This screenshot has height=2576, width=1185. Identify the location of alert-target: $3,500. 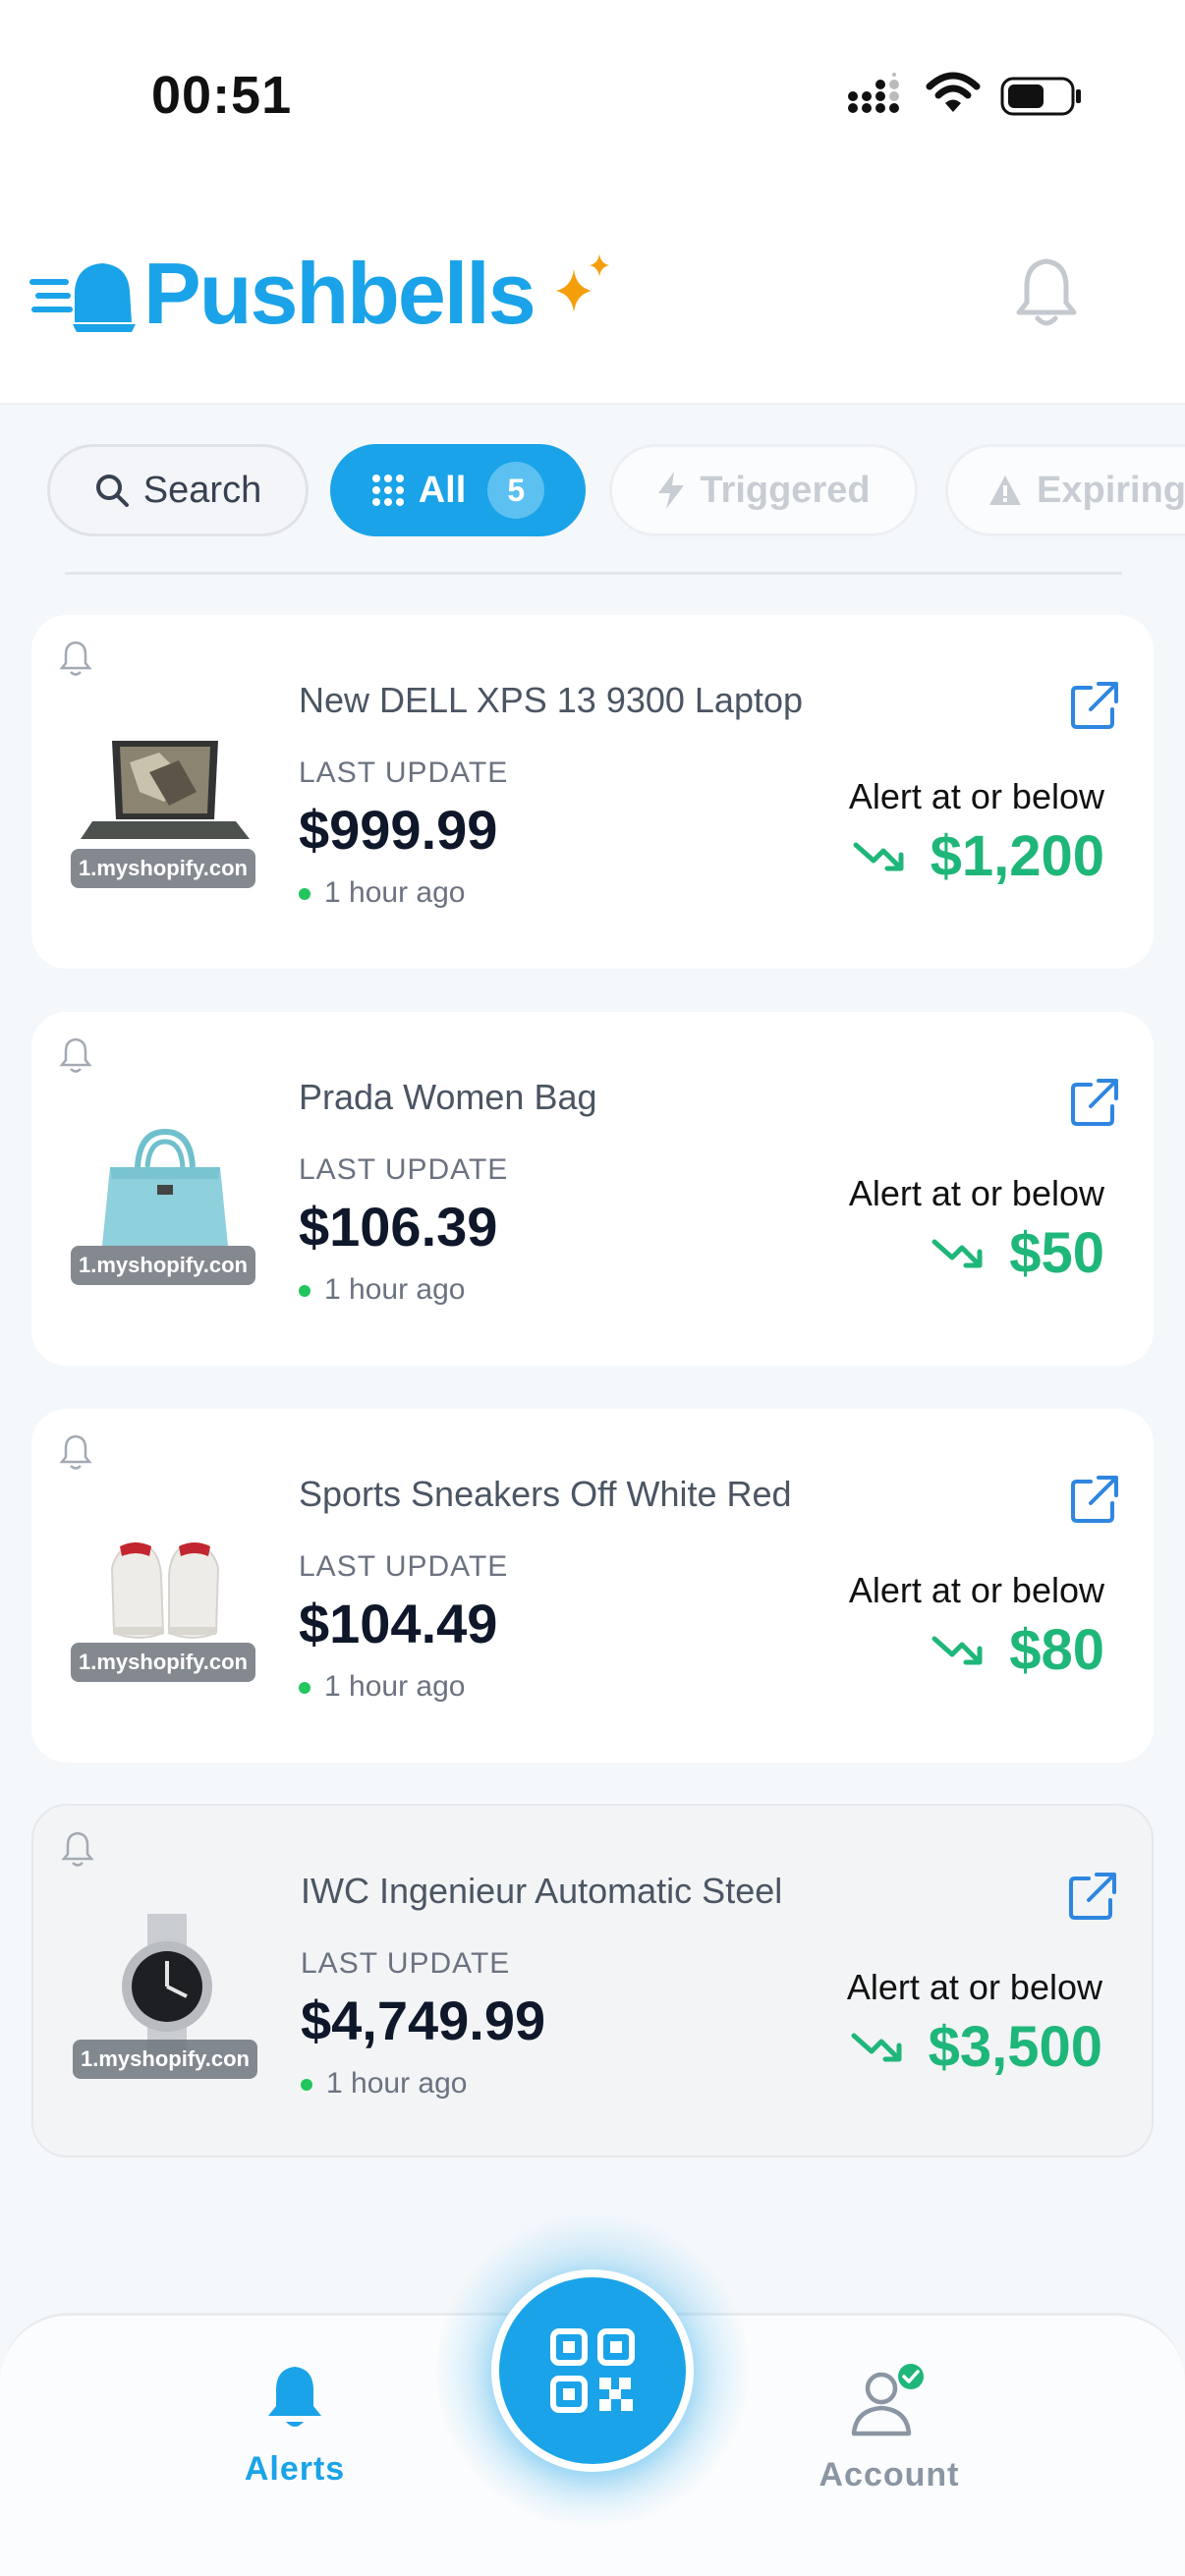
(976, 2047).